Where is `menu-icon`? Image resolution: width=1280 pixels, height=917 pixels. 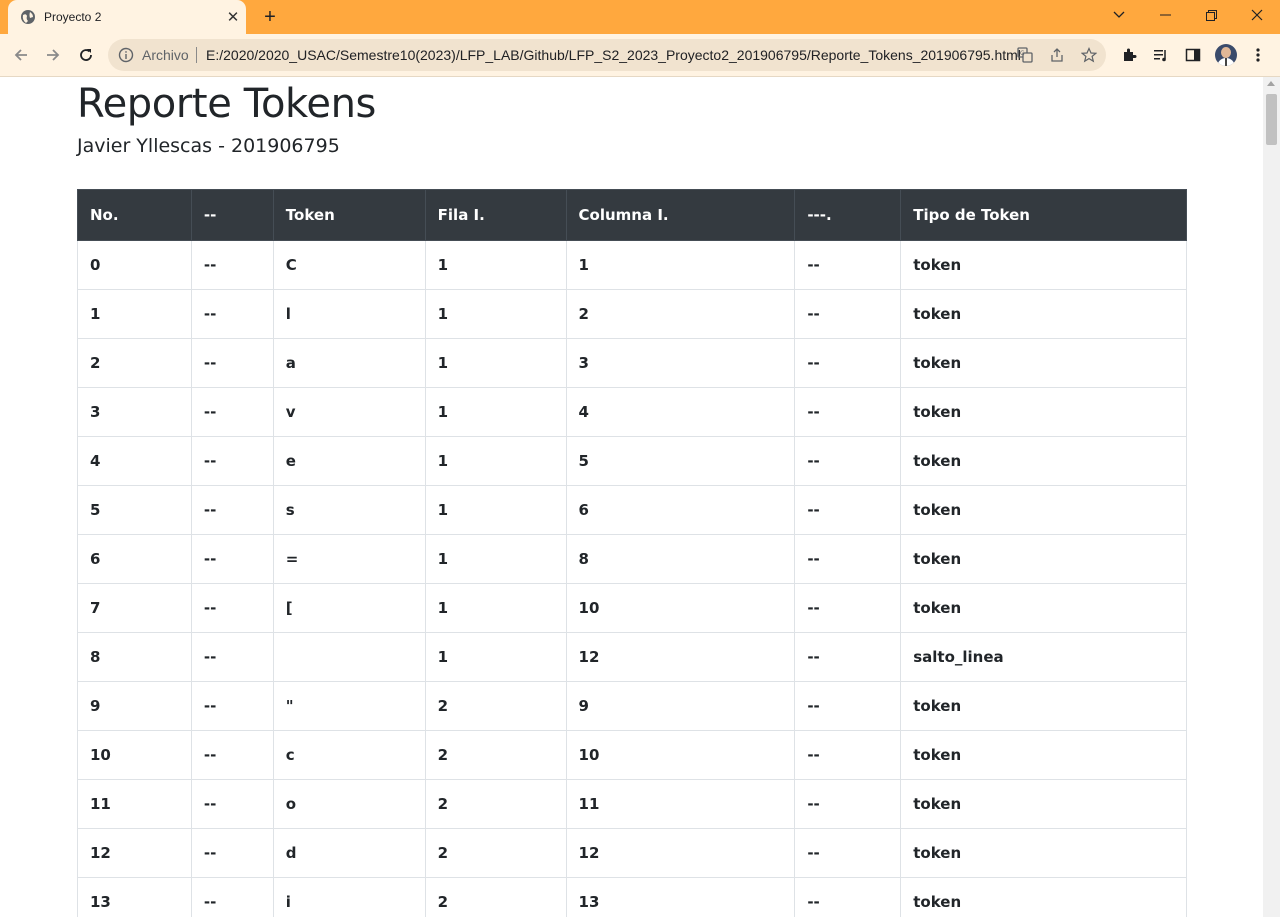 menu-icon is located at coordinates (1258, 55).